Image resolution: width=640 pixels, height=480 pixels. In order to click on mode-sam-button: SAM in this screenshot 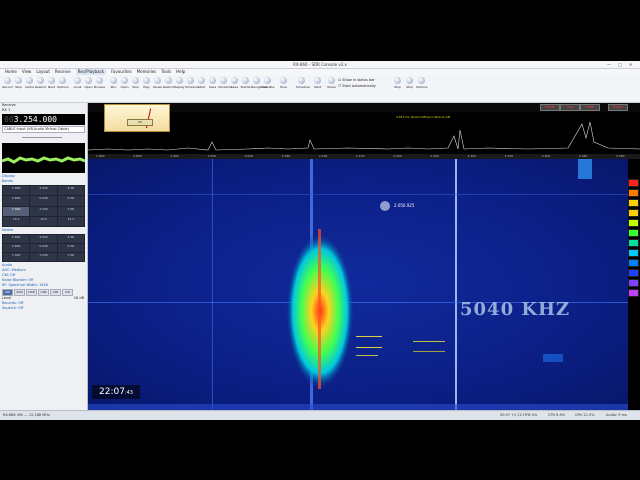, I will do `click(19, 292)`.